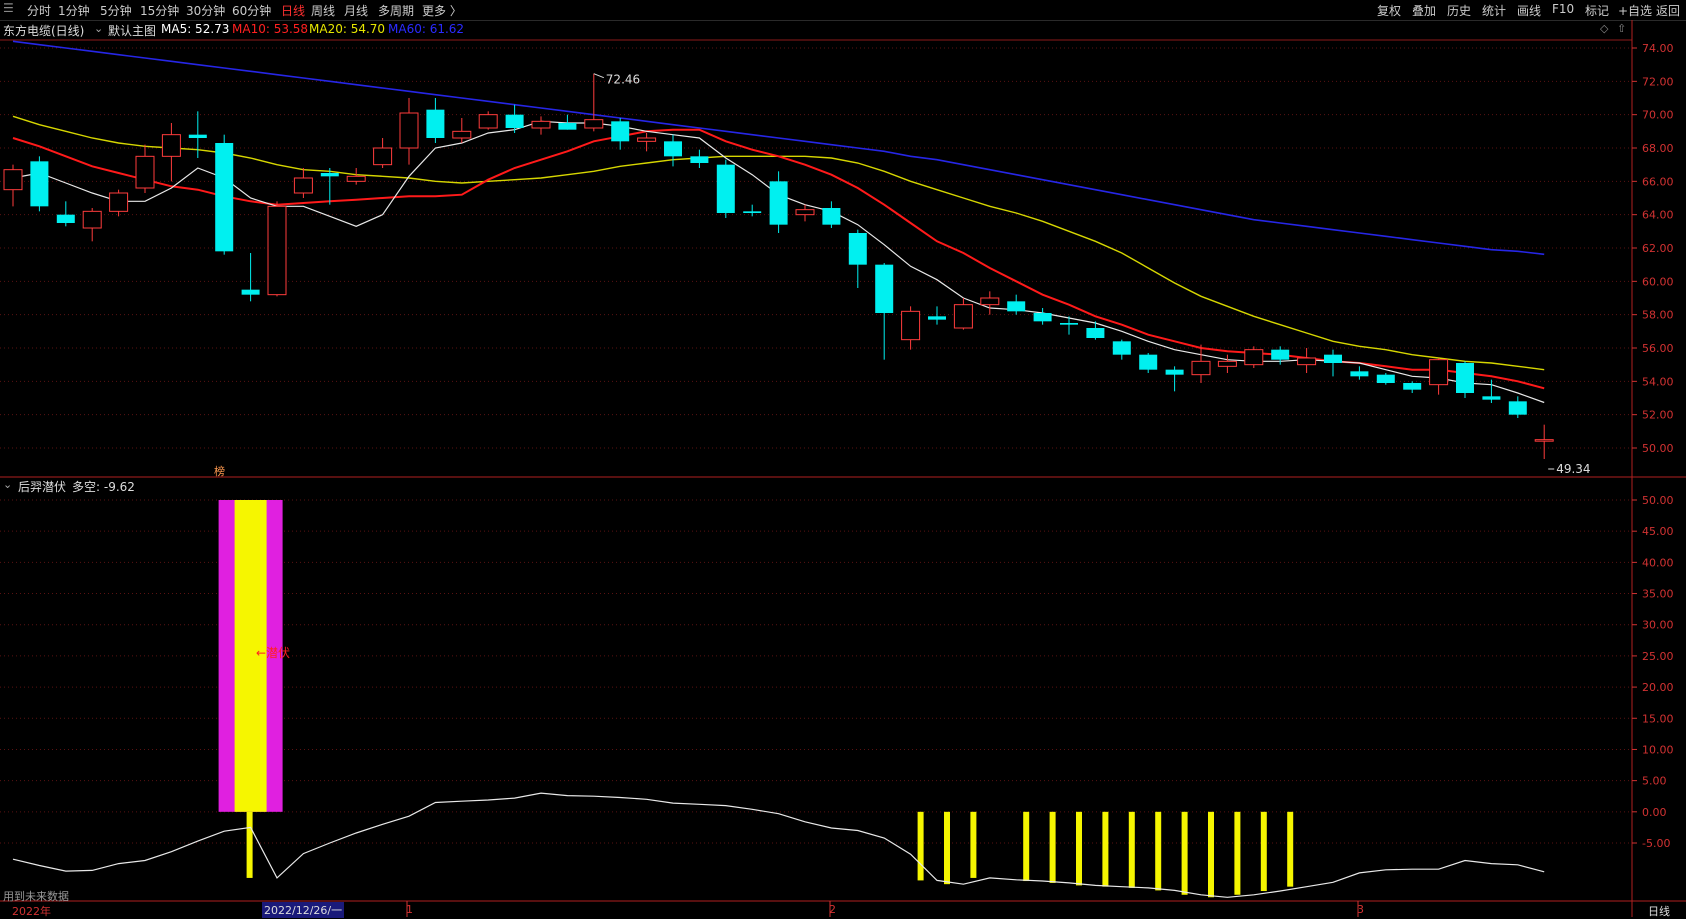  What do you see at coordinates (1658, 115) in the screenshot?
I see `price-tick-label: 70.00` at bounding box center [1658, 115].